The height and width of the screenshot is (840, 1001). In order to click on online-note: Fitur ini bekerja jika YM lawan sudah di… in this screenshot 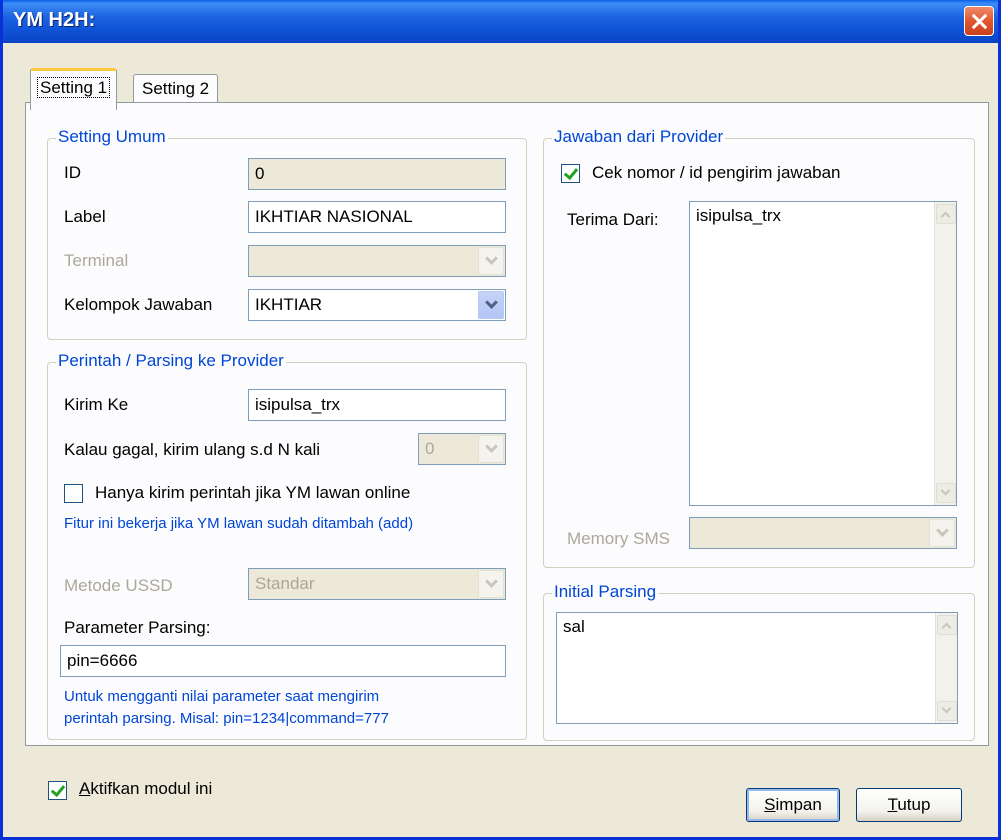, I will do `click(239, 523)`.